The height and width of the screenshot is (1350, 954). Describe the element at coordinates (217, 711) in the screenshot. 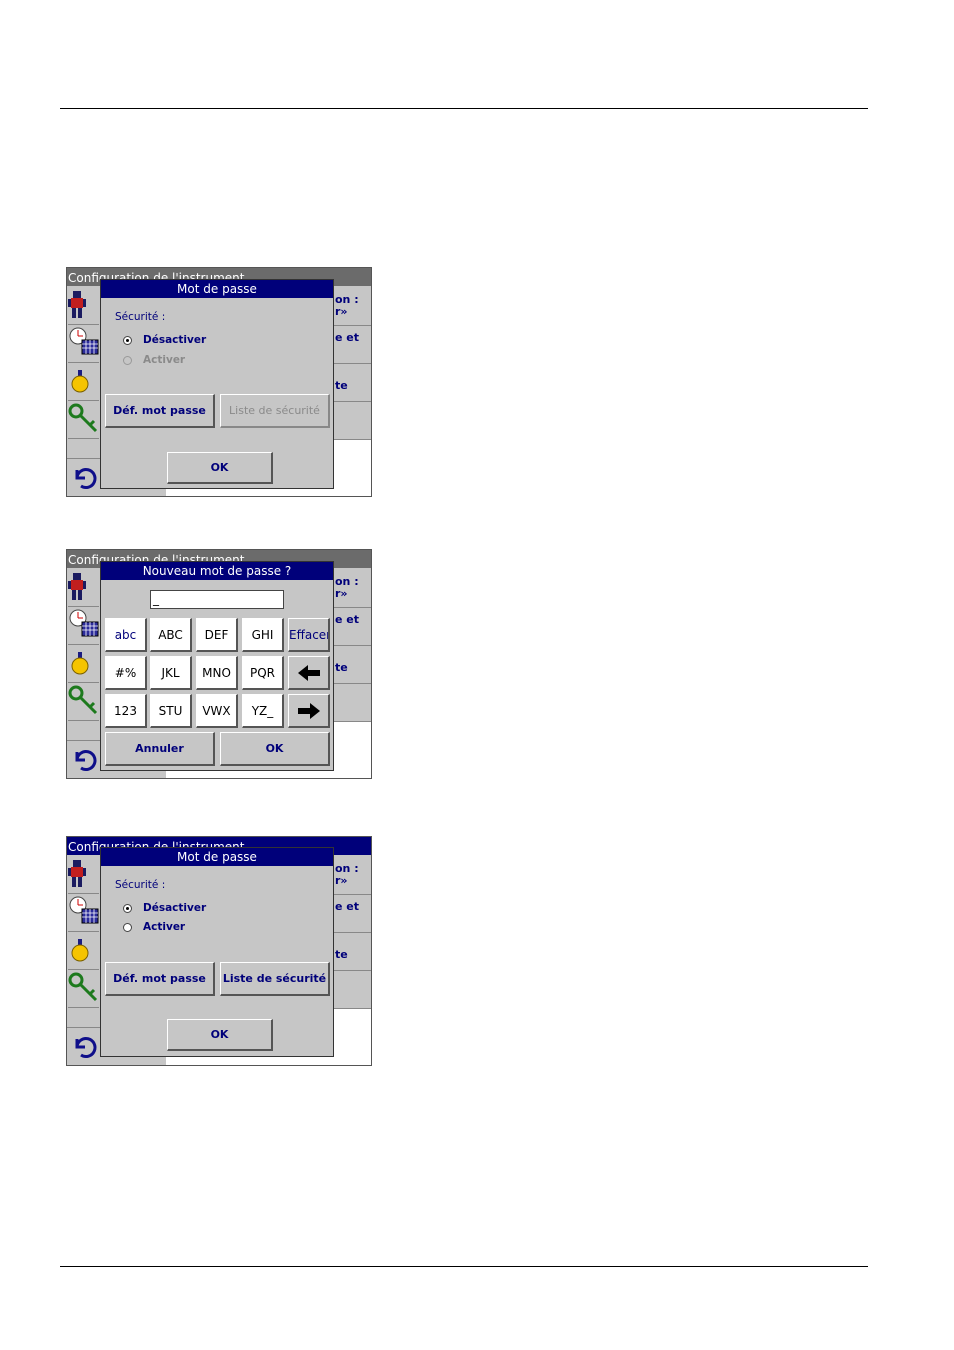

I see `key-VWX: VWX` at that location.